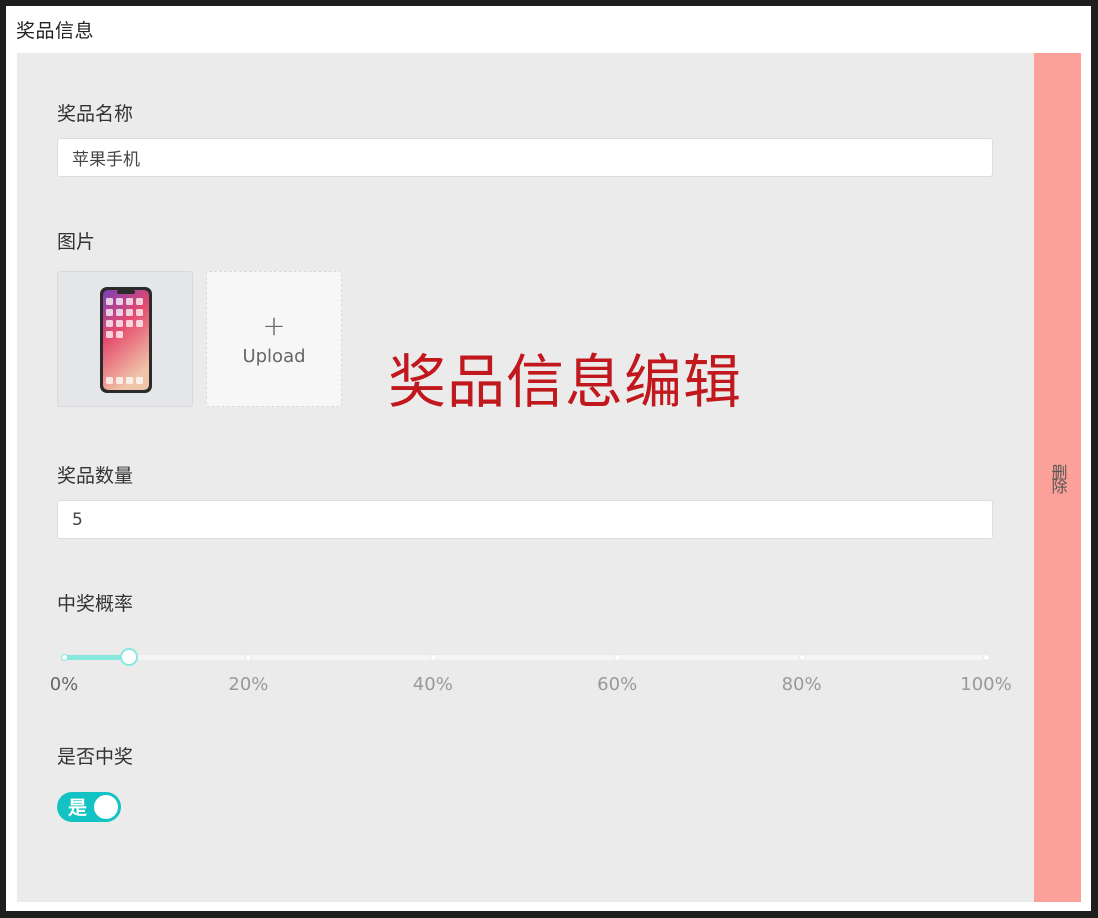 The width and height of the screenshot is (1098, 918). I want to click on prize-image-thumbnail, so click(125, 339).